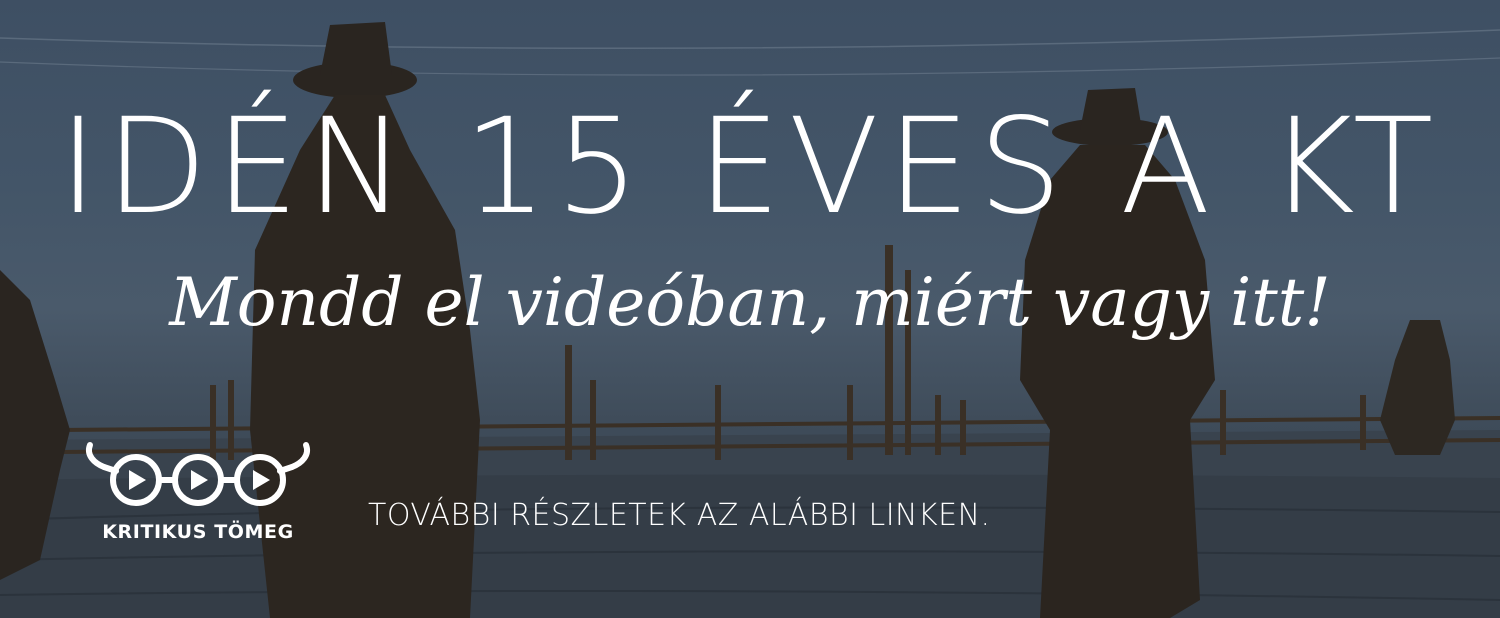  Describe the element at coordinates (198, 474) in the screenshot. I see `glasses-play-icon` at that location.